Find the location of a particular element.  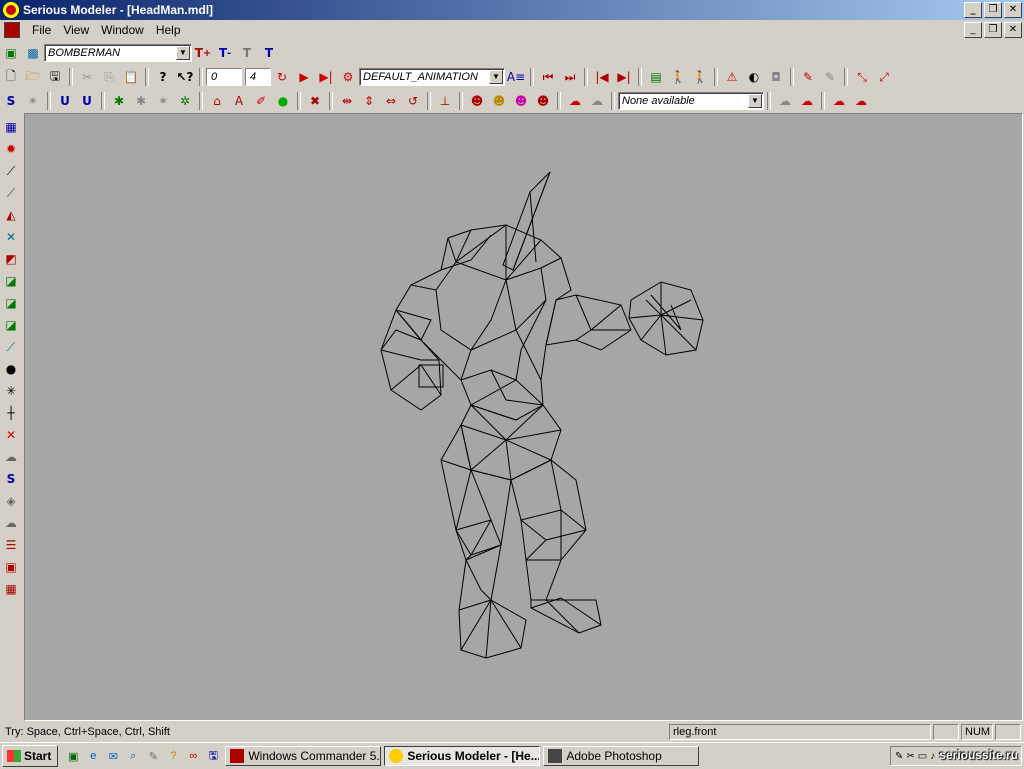

anim-edit-icon: A≡ is located at coordinates (516, 77).